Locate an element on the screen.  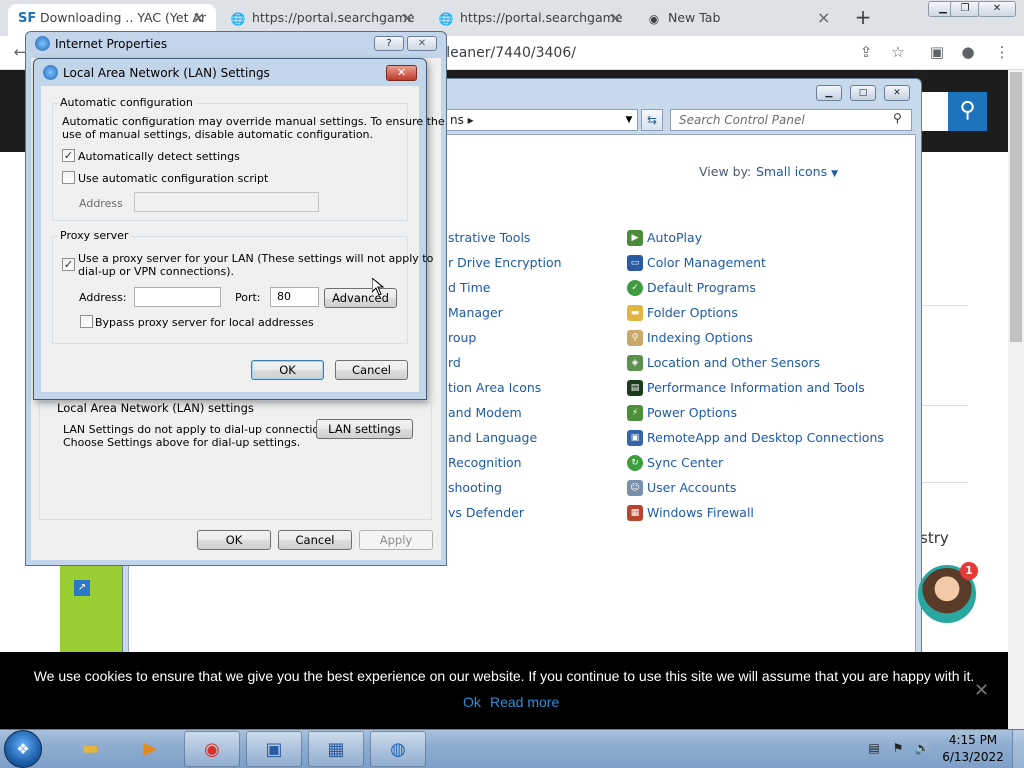
apply-button: Apply is located at coordinates (396, 540).